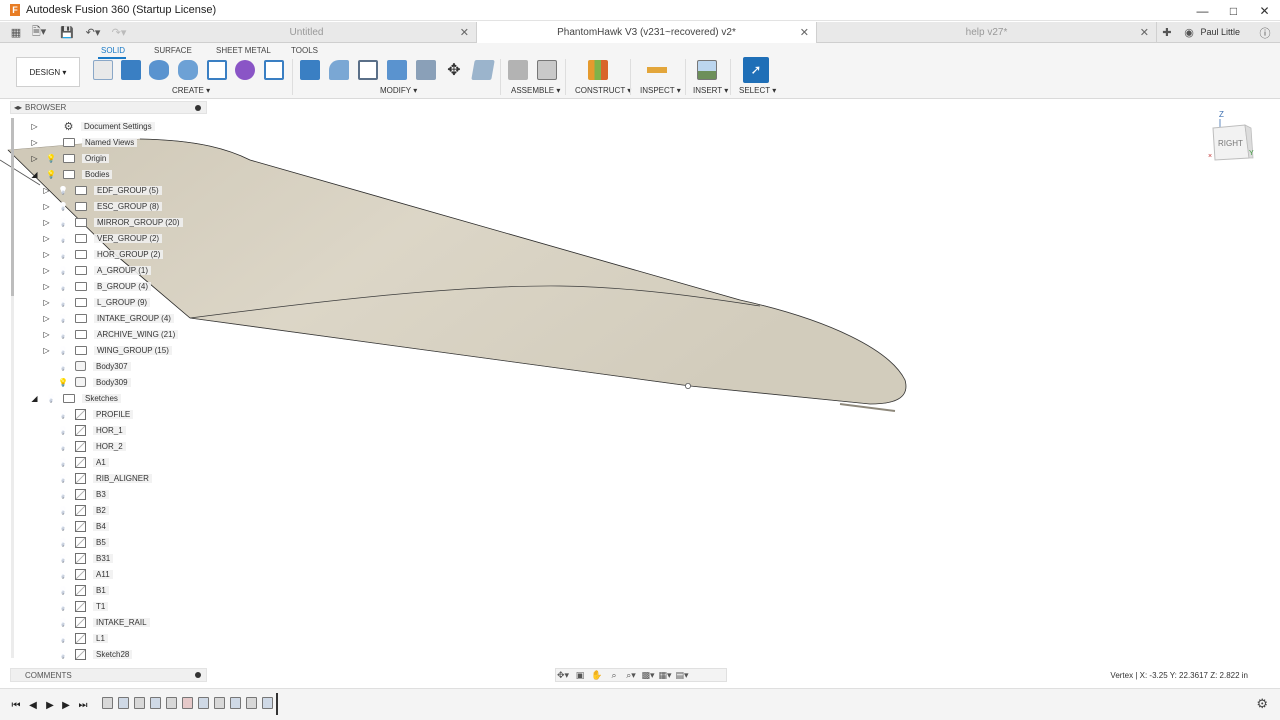 This screenshot has width=1280, height=720. What do you see at coordinates (1233, 10) in the screenshot?
I see `maximize-icon: □` at bounding box center [1233, 10].